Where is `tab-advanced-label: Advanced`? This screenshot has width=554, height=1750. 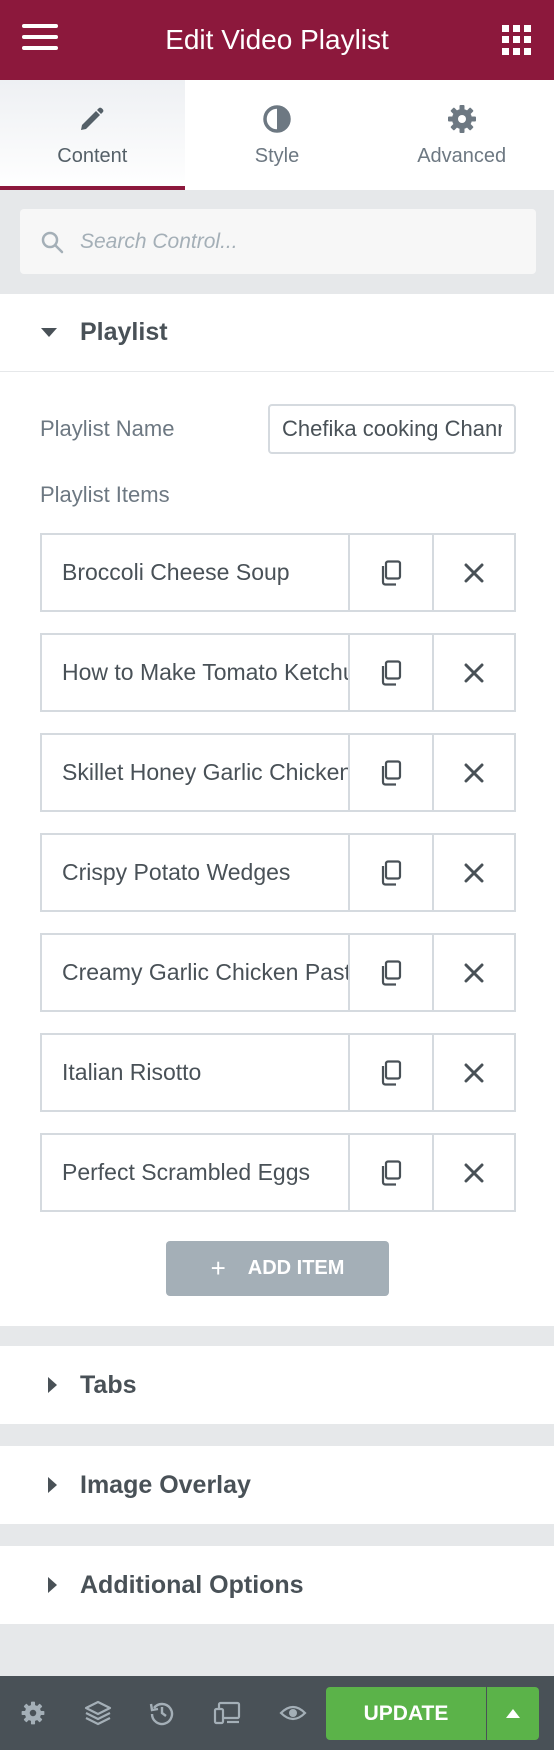
tab-advanced-label: Advanced is located at coordinates (462, 155).